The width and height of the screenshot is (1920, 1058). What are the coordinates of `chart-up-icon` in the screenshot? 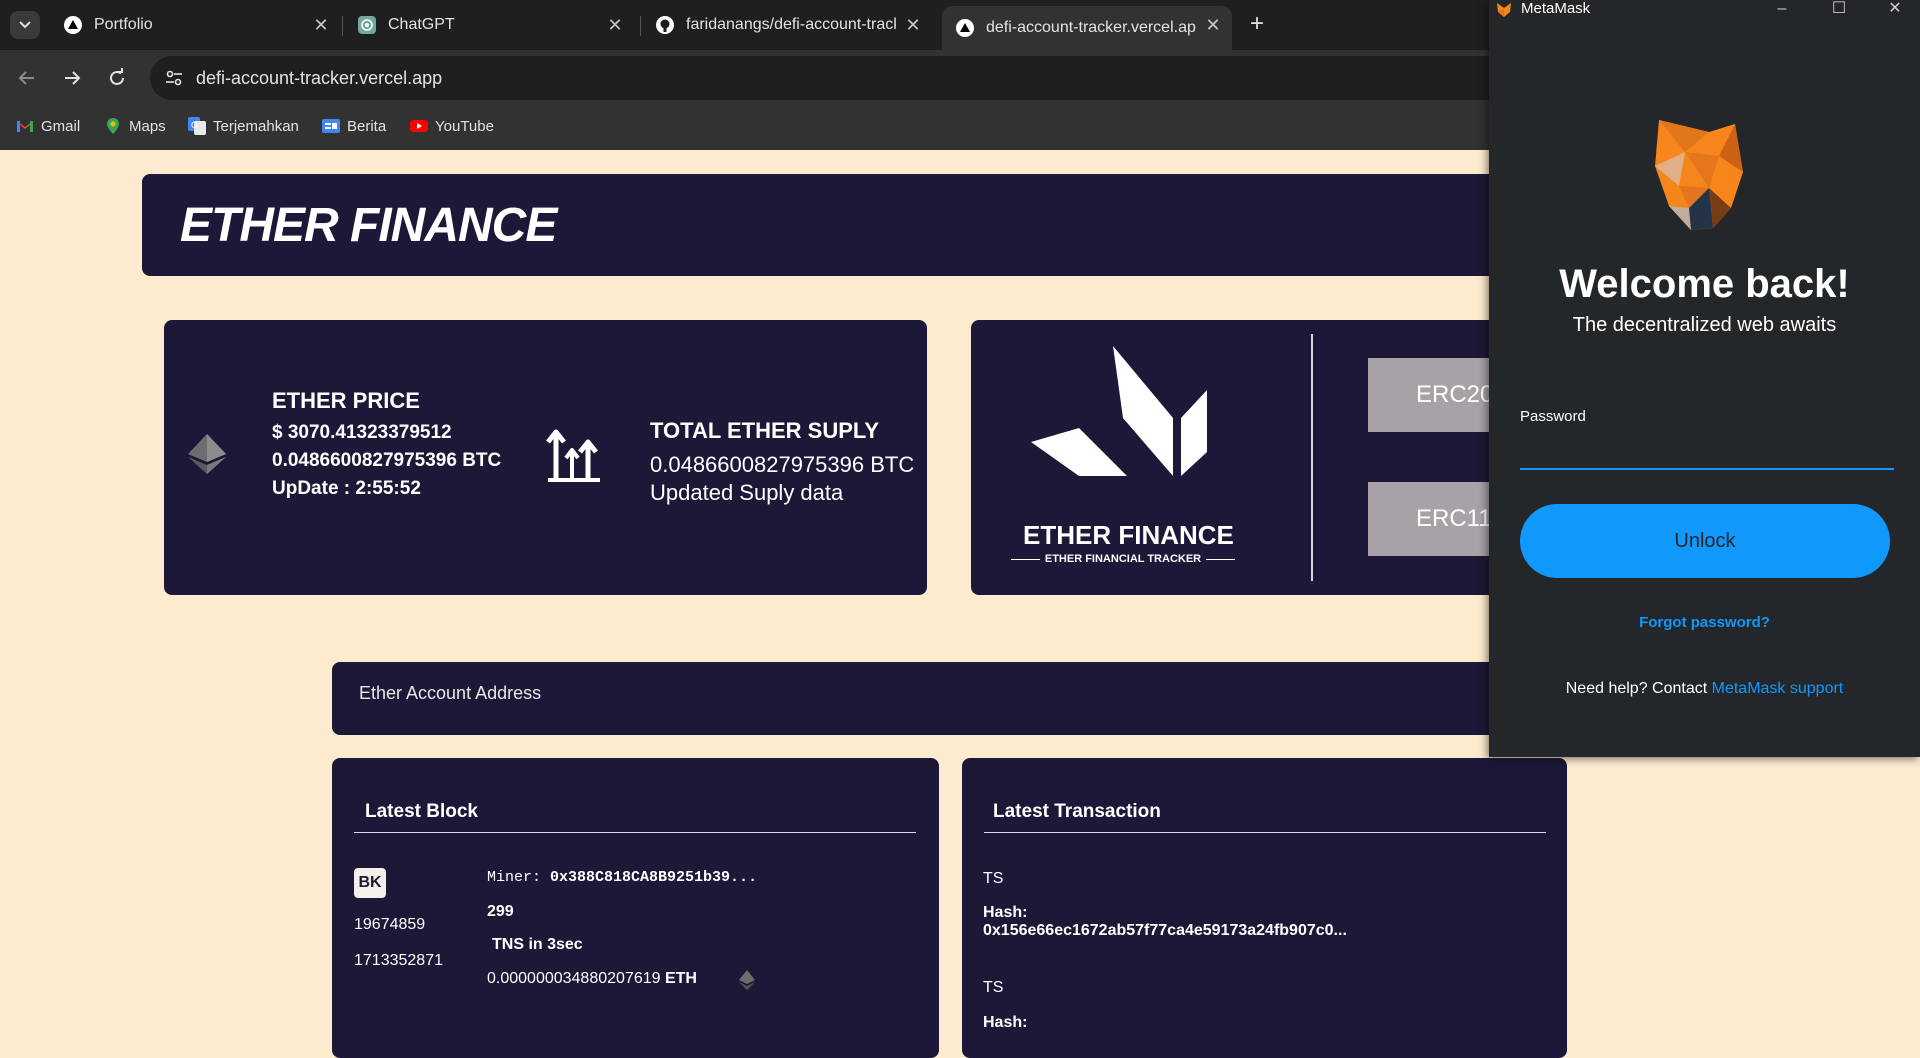 It's located at (573, 455).